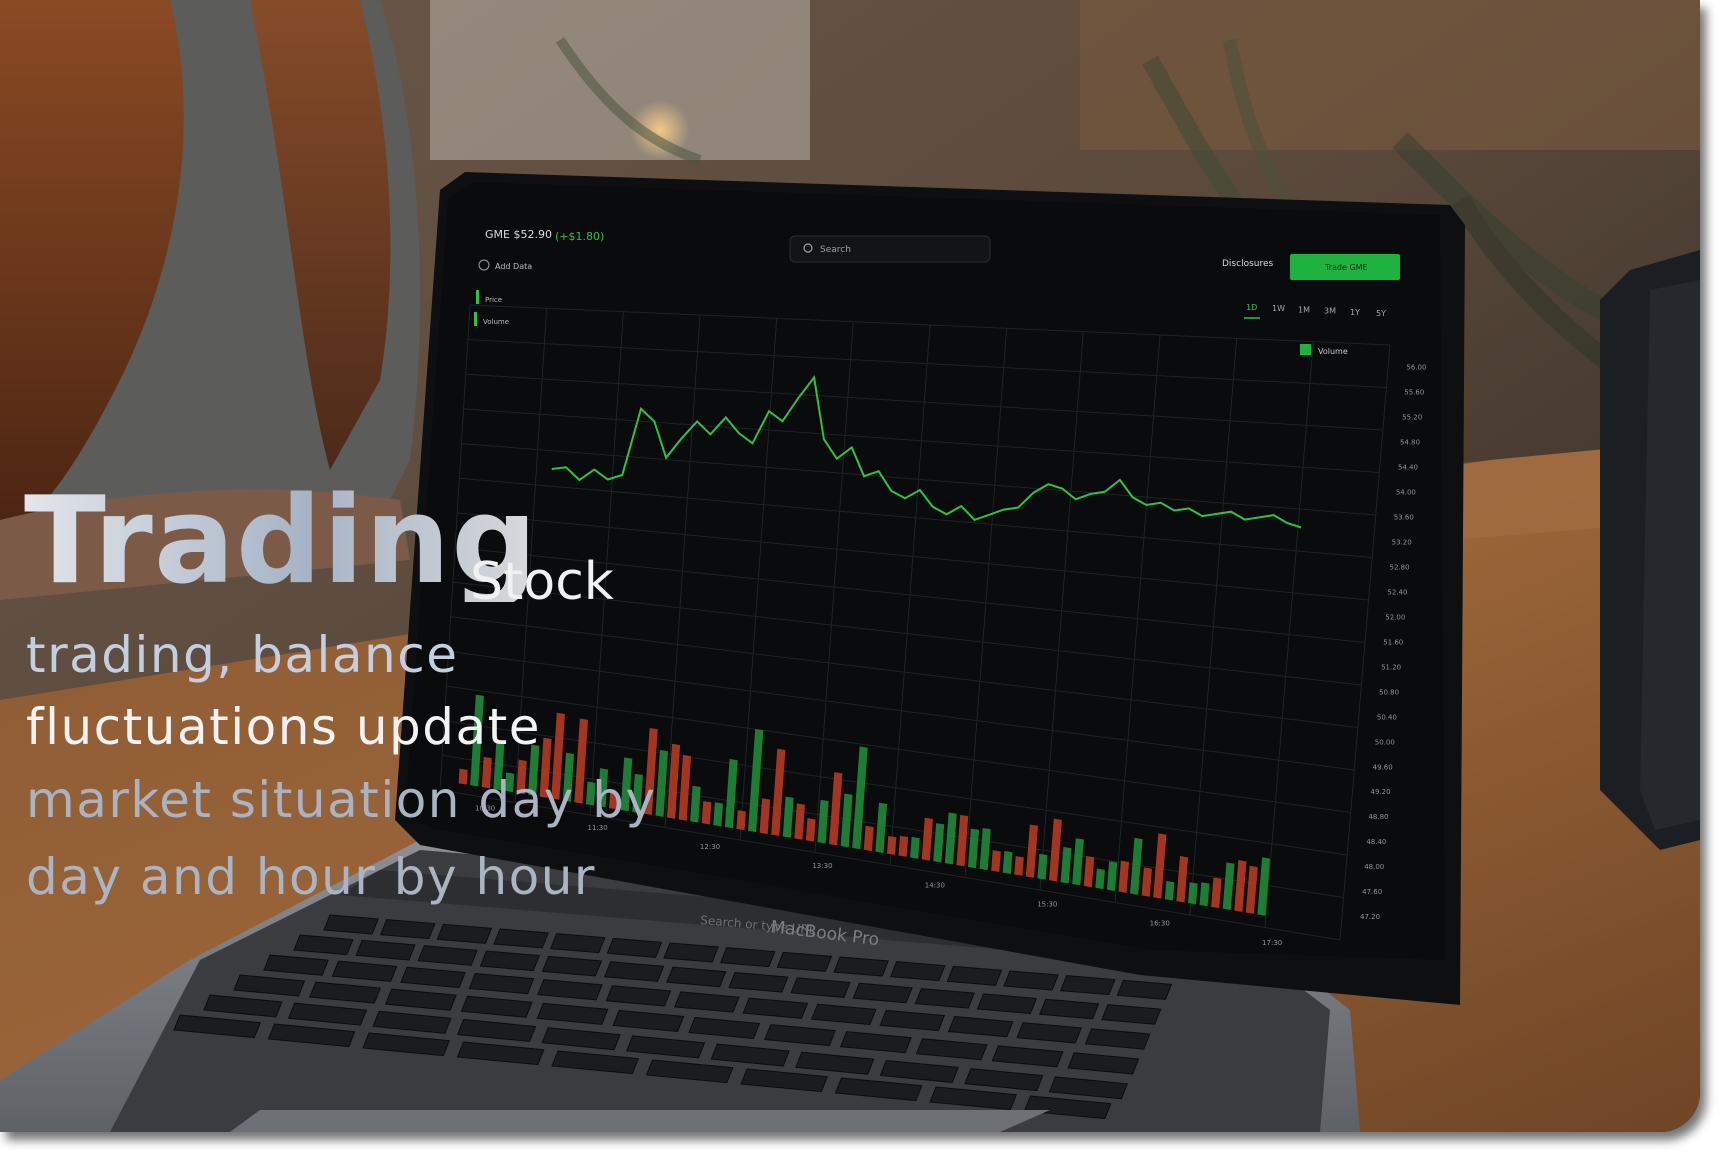 This screenshot has height=1156, width=1723. Describe the element at coordinates (496, 322) in the screenshot. I see `legend-volume: Volume` at that location.